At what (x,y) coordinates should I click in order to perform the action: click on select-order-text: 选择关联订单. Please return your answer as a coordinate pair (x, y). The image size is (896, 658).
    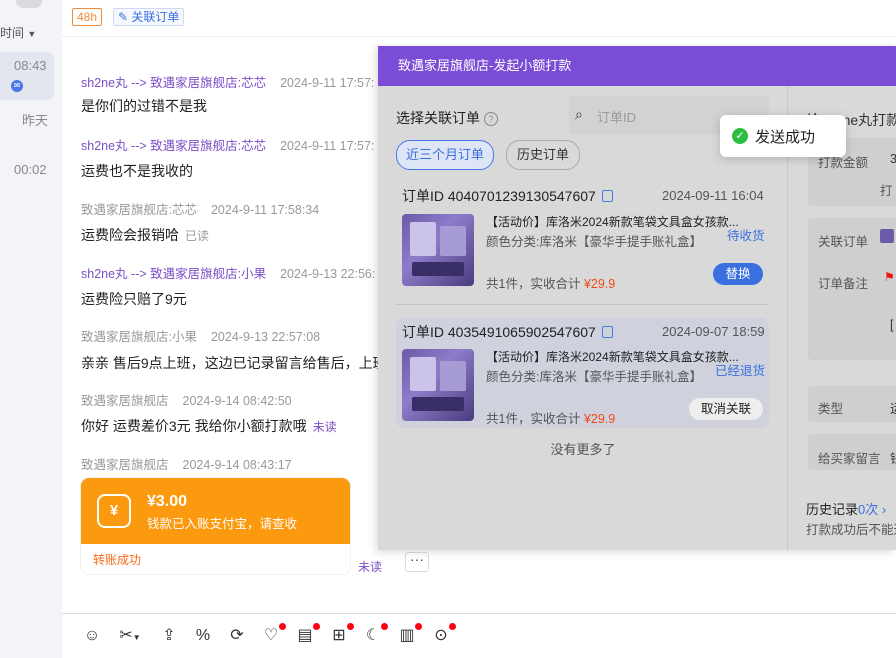
    Looking at the image, I should click on (438, 118).